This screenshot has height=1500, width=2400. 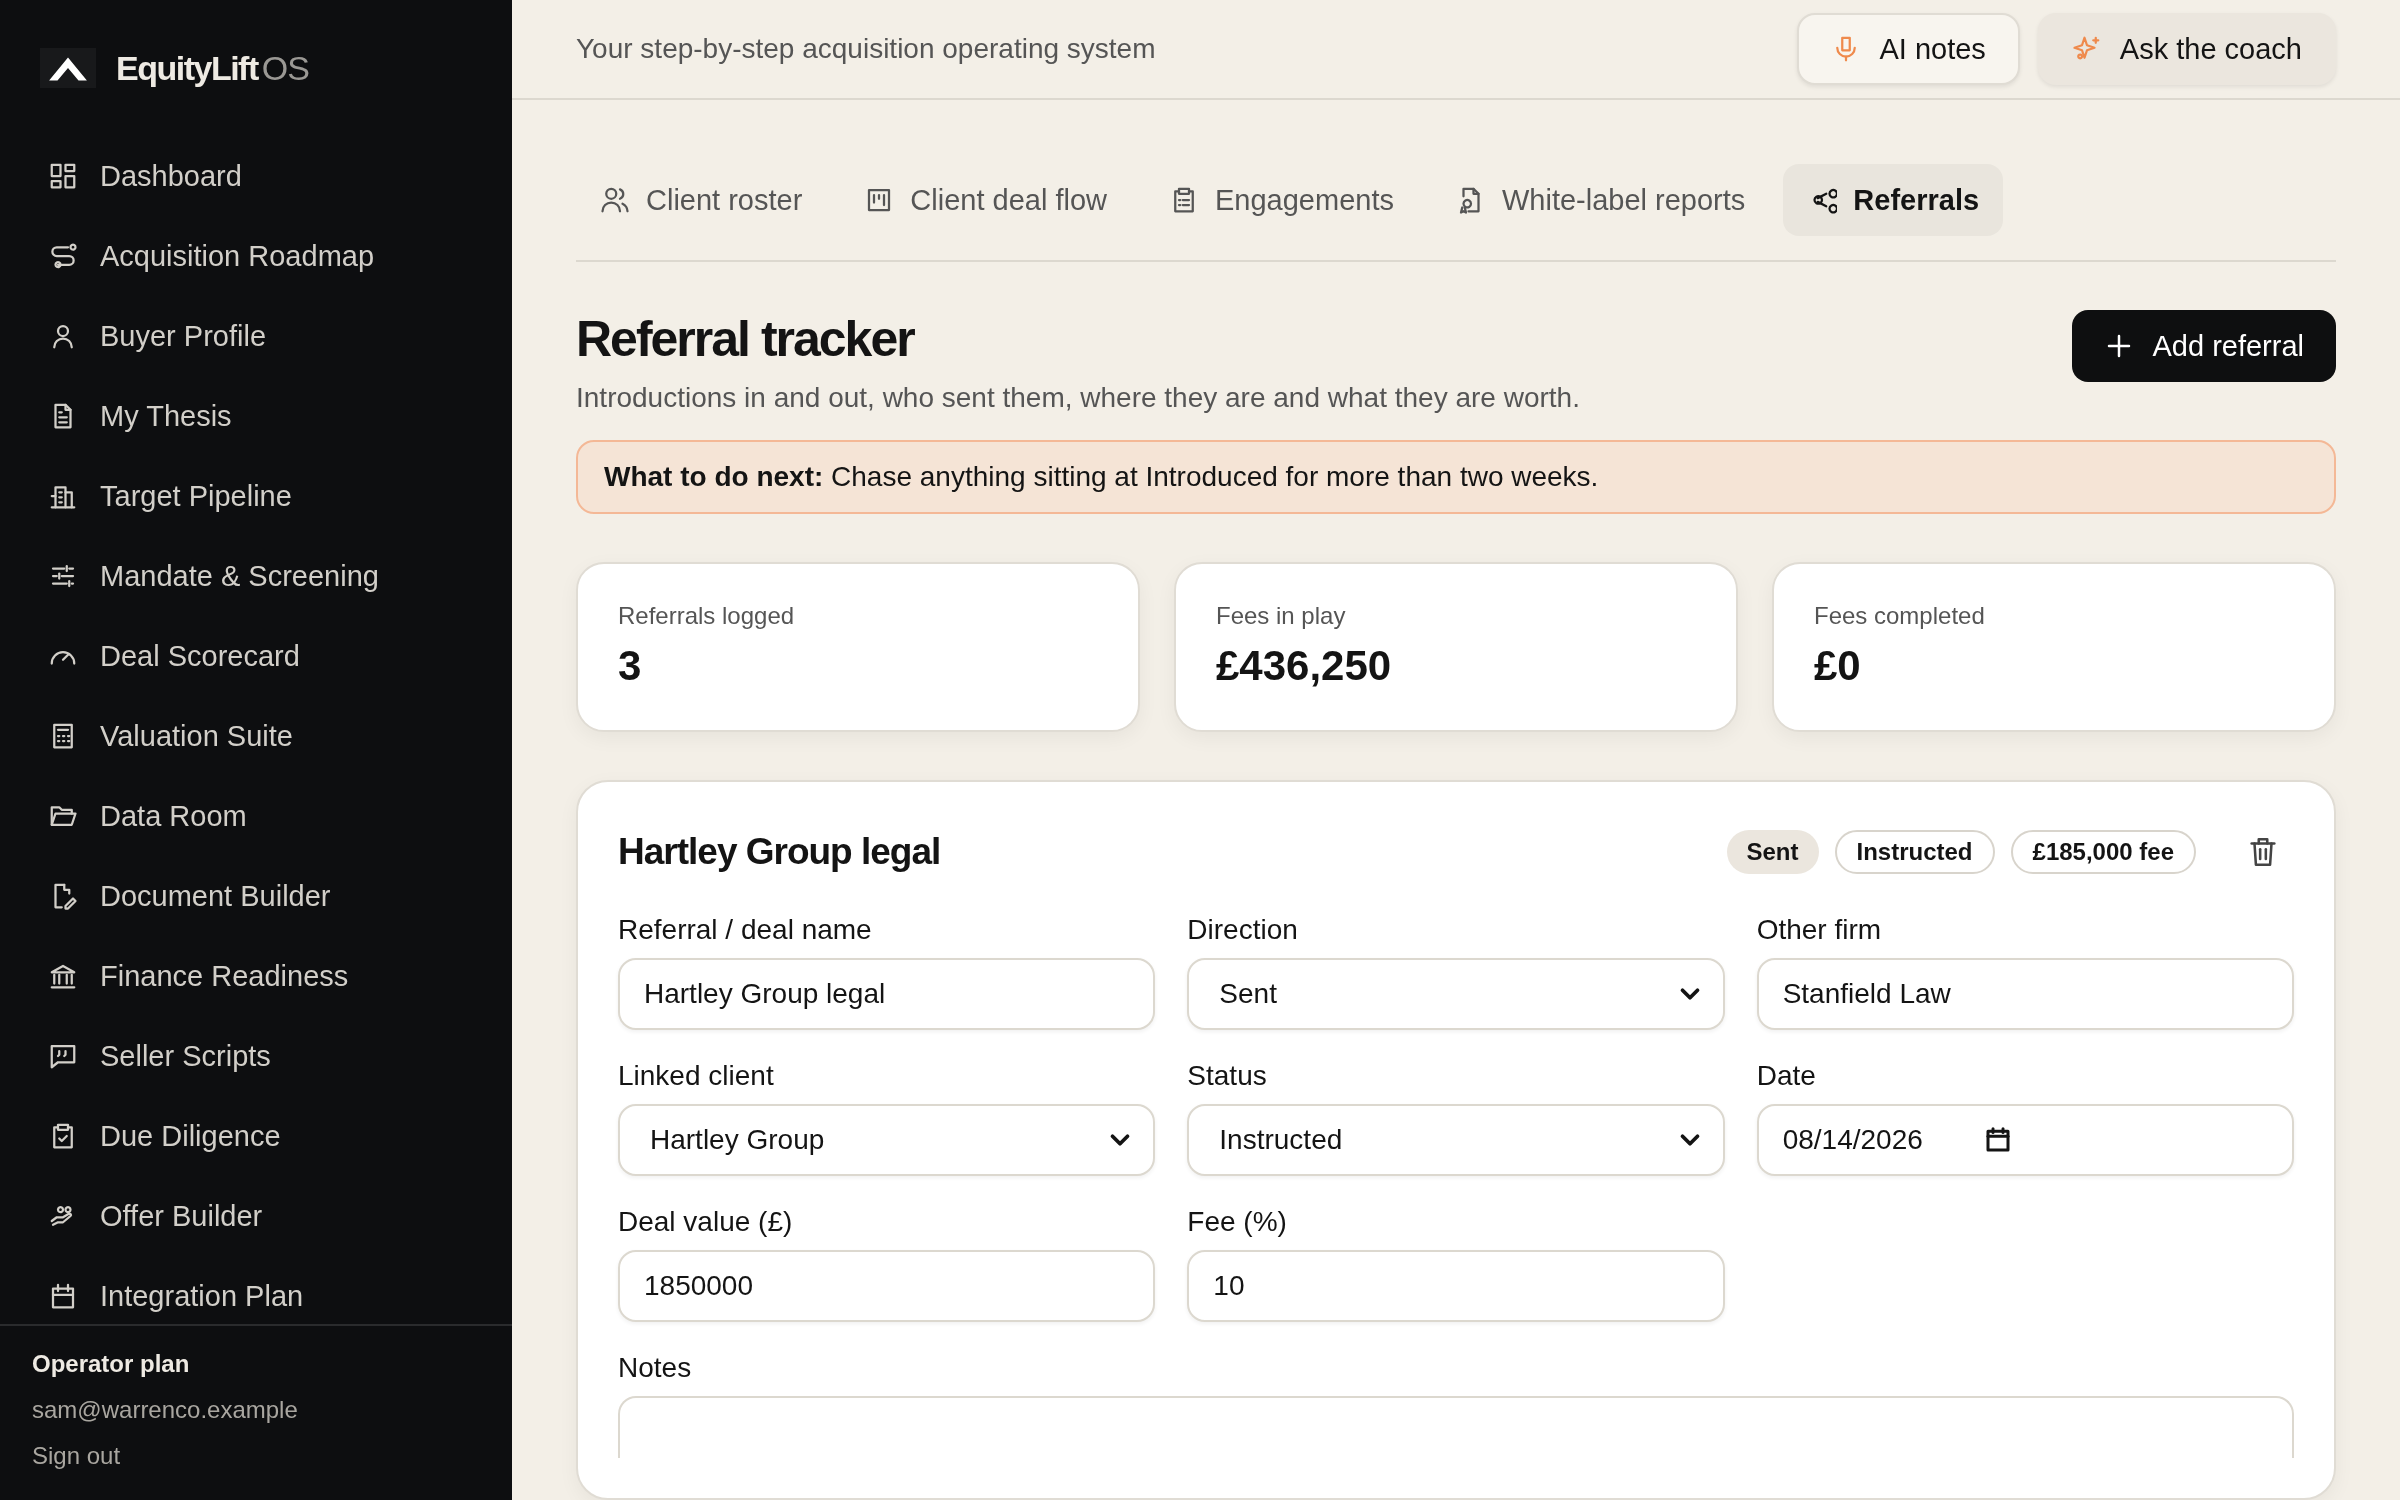 I want to click on stat-value: £0, so click(x=1838, y=666).